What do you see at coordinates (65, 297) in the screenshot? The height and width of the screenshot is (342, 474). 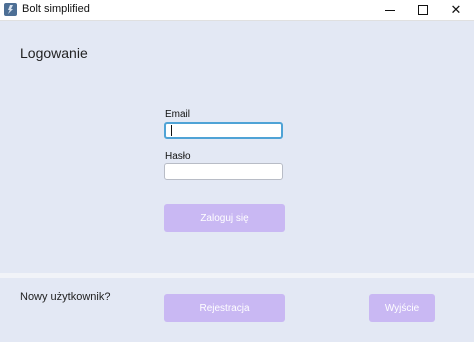 I see `new-user-text: Nowy użytkownik?` at bounding box center [65, 297].